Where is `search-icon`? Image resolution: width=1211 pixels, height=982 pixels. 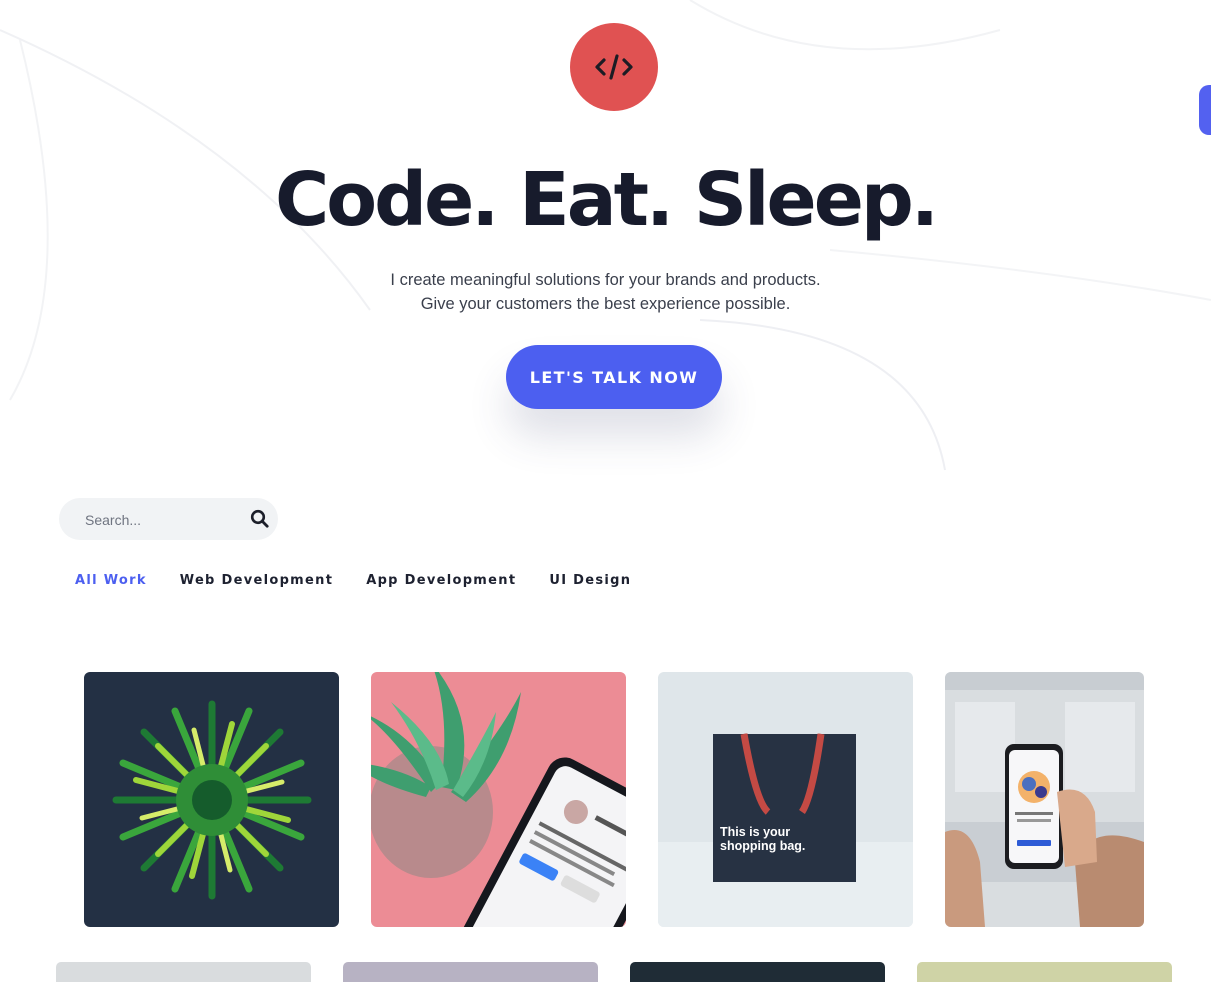
search-icon is located at coordinates (260, 519).